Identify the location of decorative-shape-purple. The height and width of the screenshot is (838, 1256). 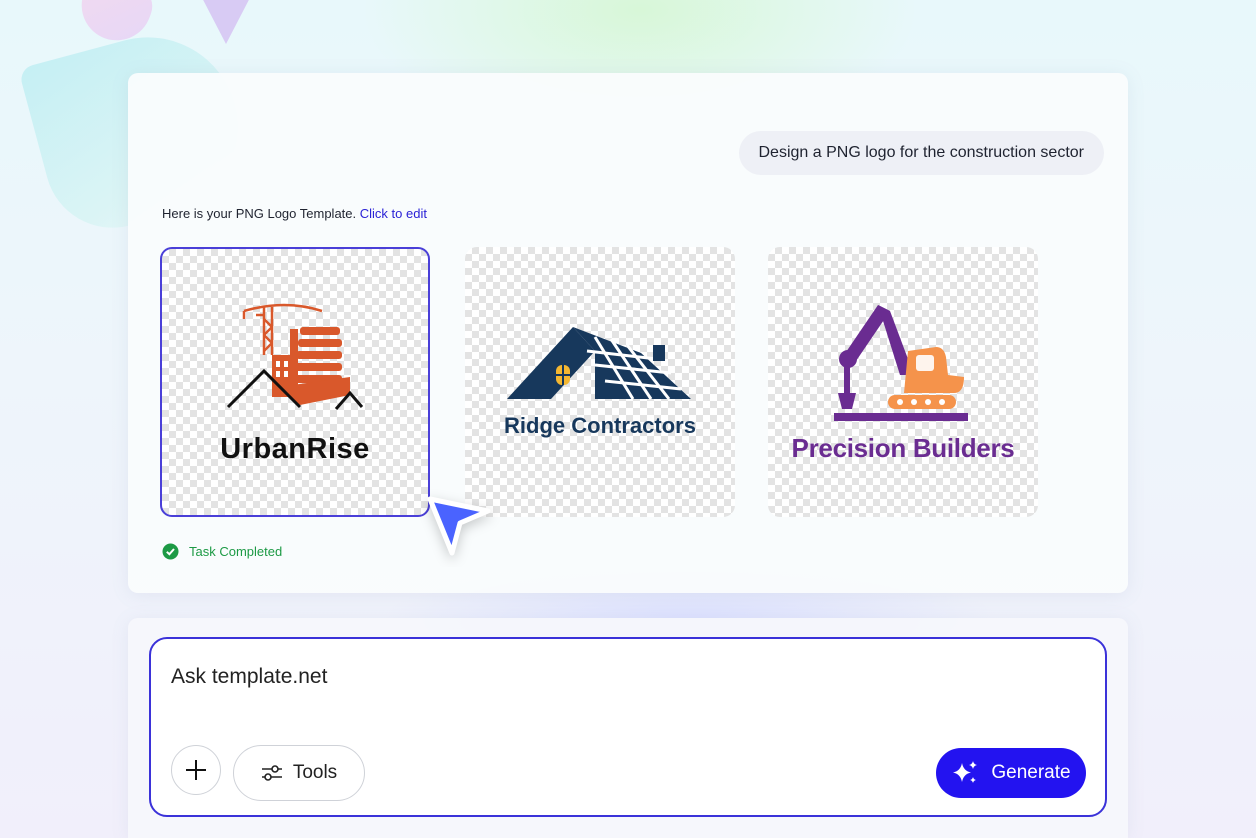
(226, 22).